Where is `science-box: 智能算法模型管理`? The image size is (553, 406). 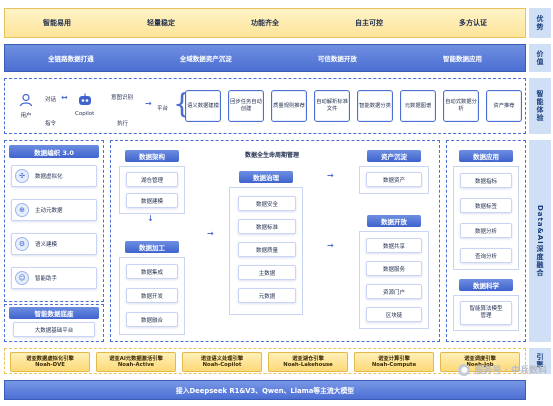 science-box: 智能算法模型管理 is located at coordinates (486, 313).